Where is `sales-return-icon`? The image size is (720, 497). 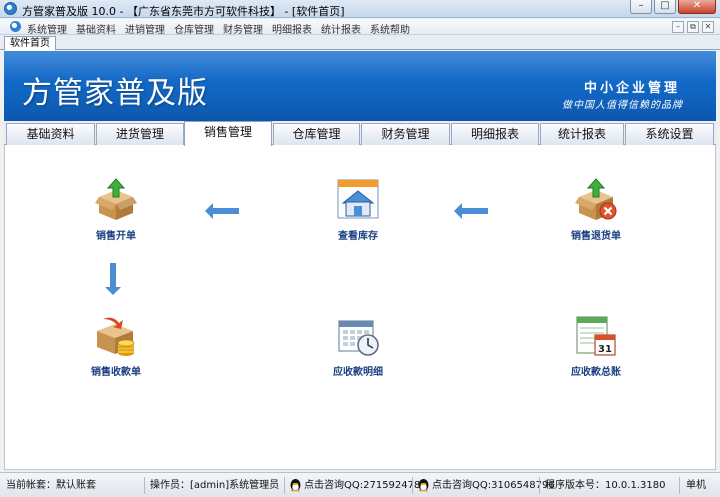
sales-return-icon is located at coordinates (596, 200).